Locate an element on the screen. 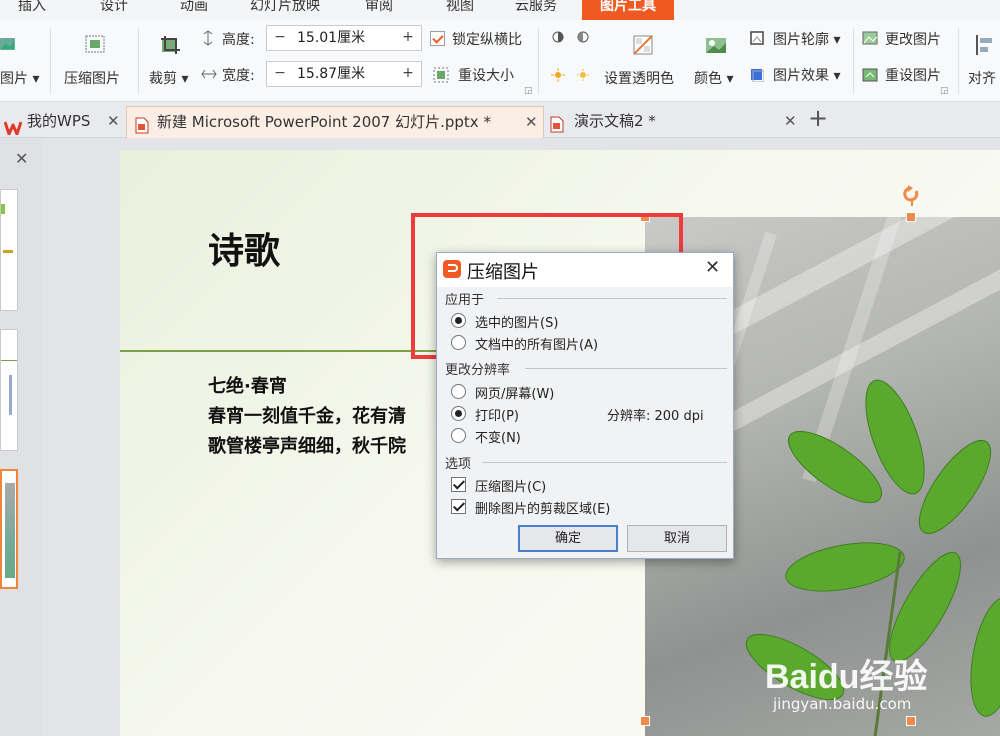  slide-body-text: 七绝·春宵 春宵一刻值千金，花有清 歌管楼亭声细细，秋千院 is located at coordinates (307, 417).